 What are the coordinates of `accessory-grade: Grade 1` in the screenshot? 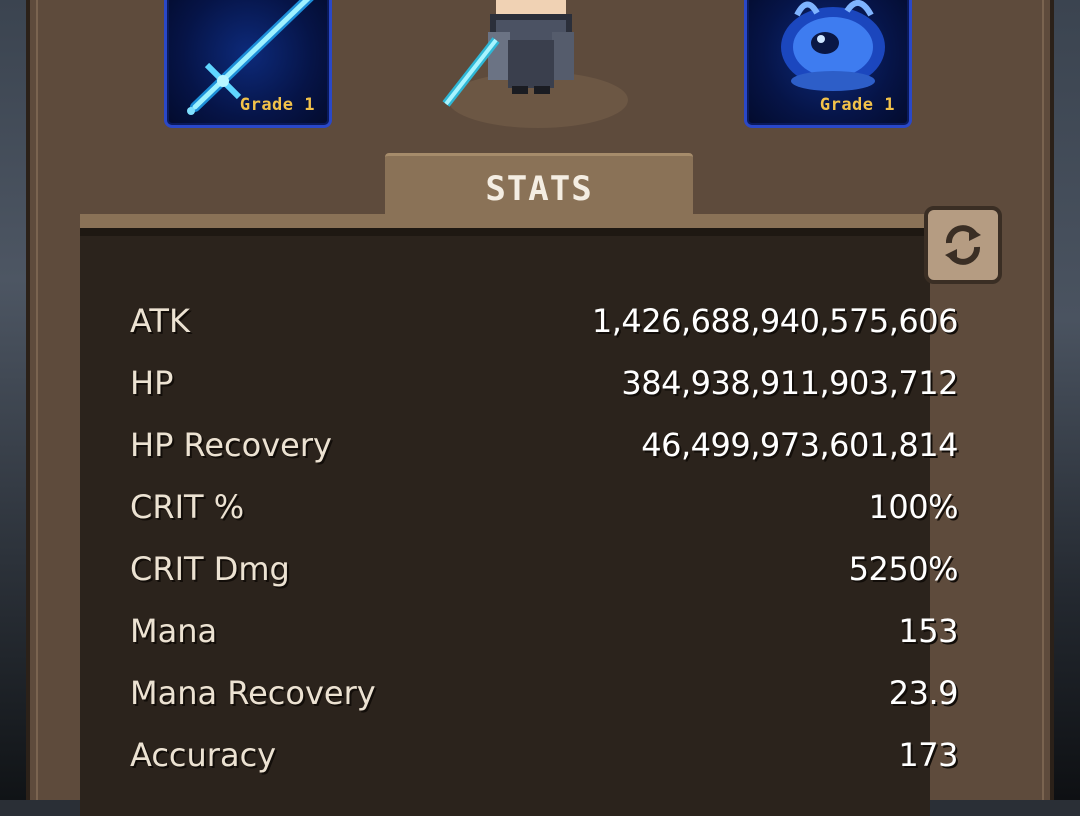 It's located at (857, 105).